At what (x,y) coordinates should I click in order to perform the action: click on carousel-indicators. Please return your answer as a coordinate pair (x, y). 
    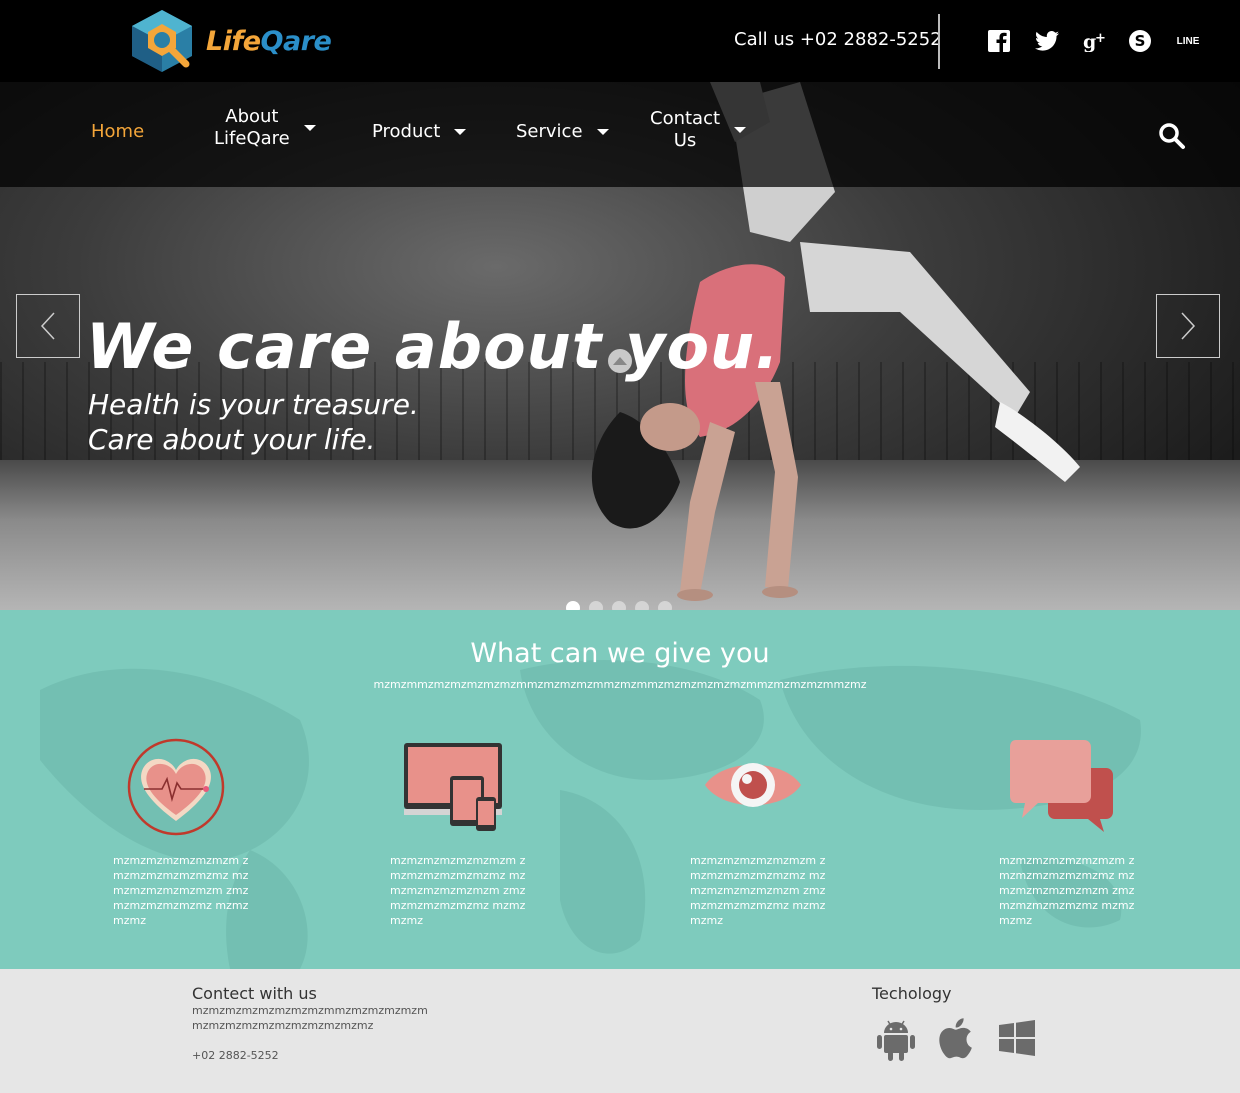
    Looking at the image, I should click on (619, 605).